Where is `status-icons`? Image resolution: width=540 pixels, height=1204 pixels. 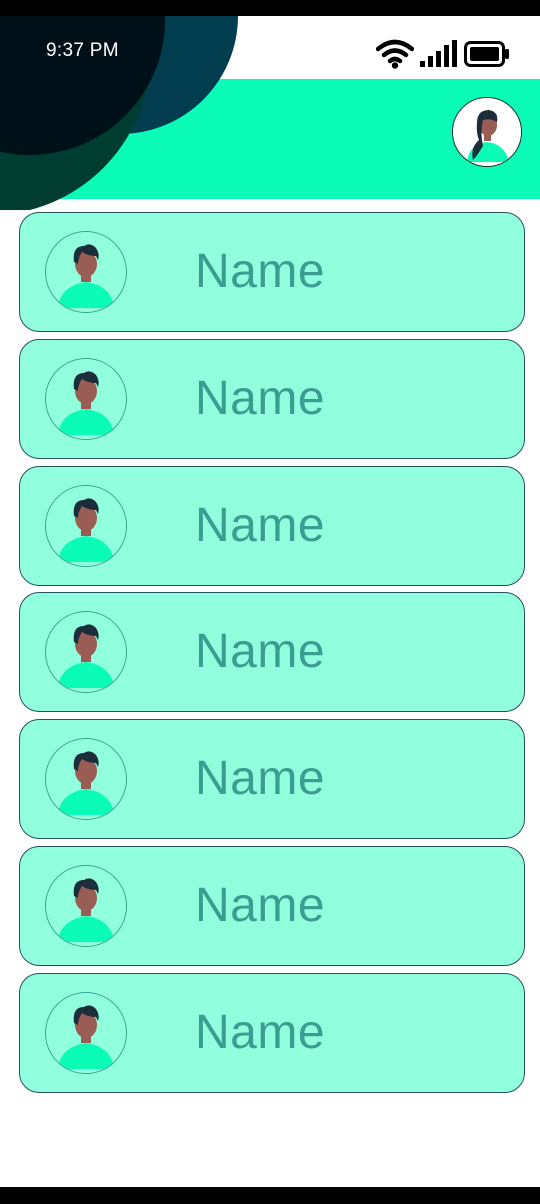
status-icons is located at coordinates (442, 54).